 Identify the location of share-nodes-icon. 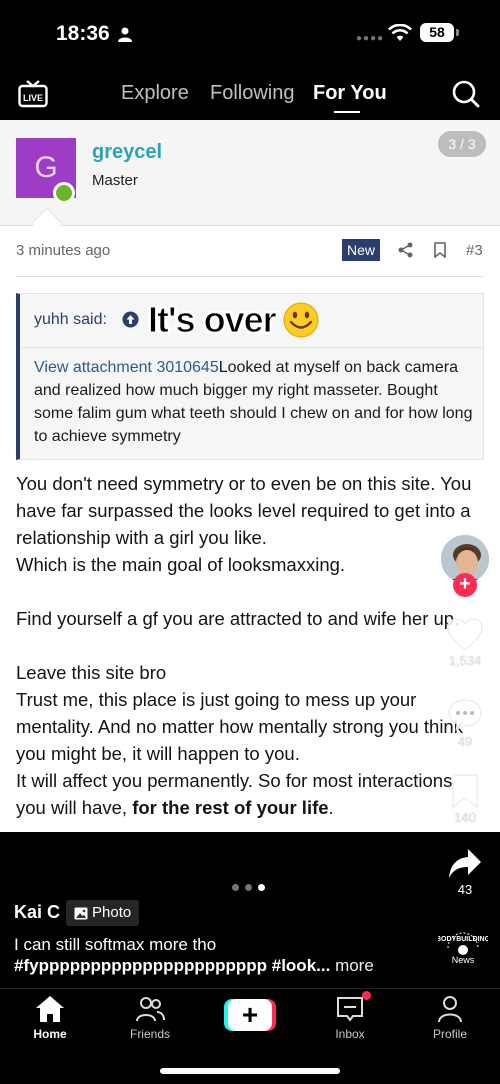
(405, 250).